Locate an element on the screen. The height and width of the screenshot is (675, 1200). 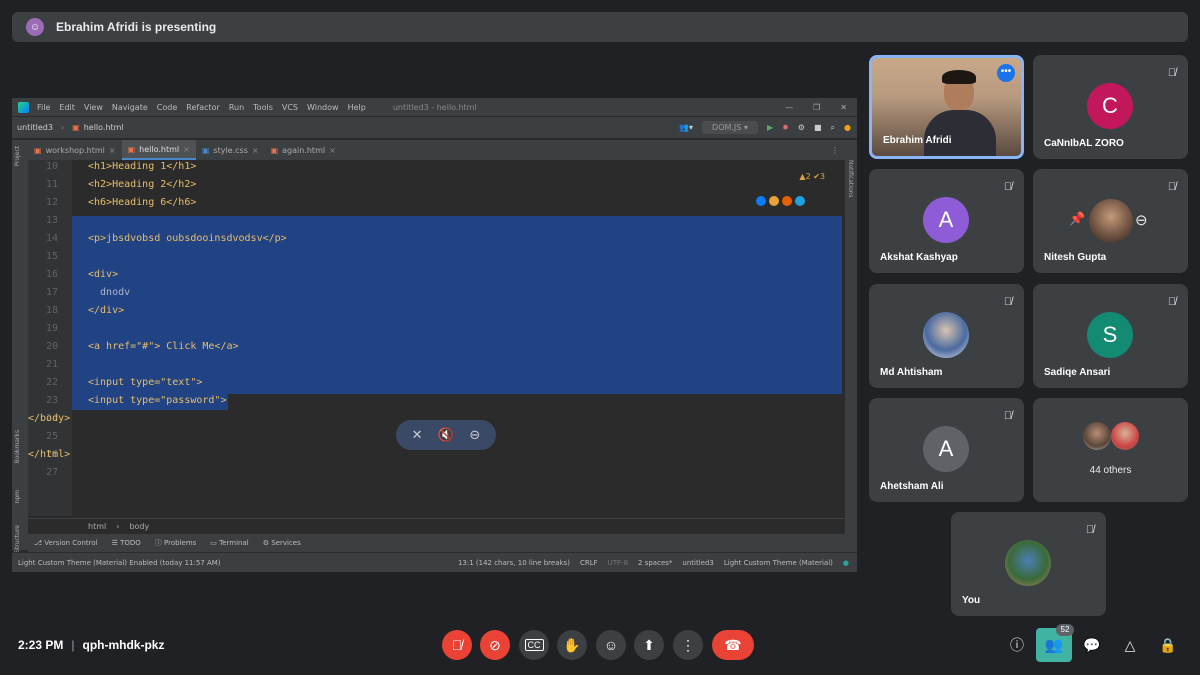
mic-toggle-button: 🎙̸ is located at coordinates (457, 645).